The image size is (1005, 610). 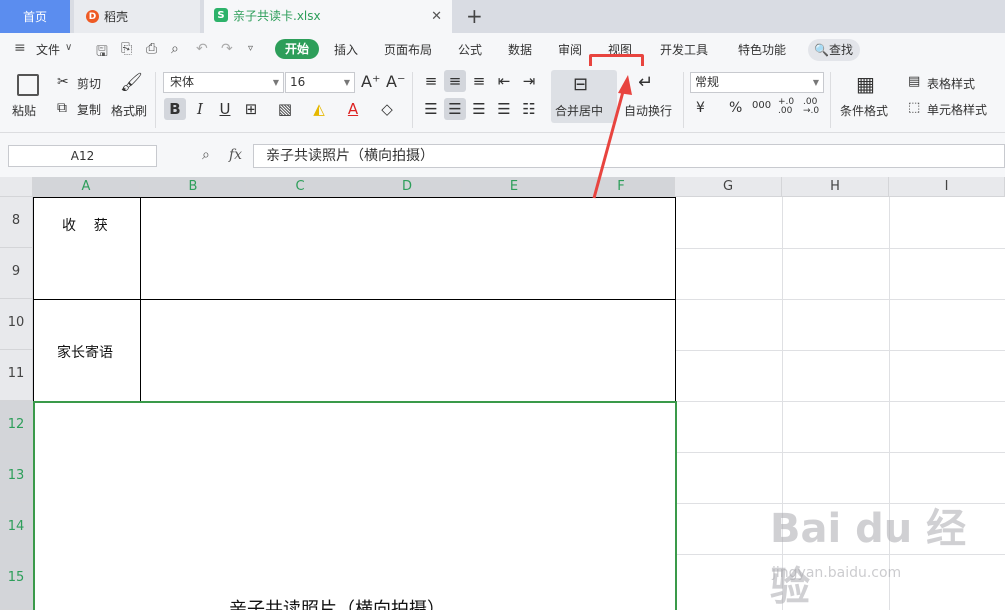 What do you see at coordinates (502, 155) in the screenshot?
I see `formula-bar: A12 ⌕ fx 亲子共读照片（横向拍摄）` at bounding box center [502, 155].